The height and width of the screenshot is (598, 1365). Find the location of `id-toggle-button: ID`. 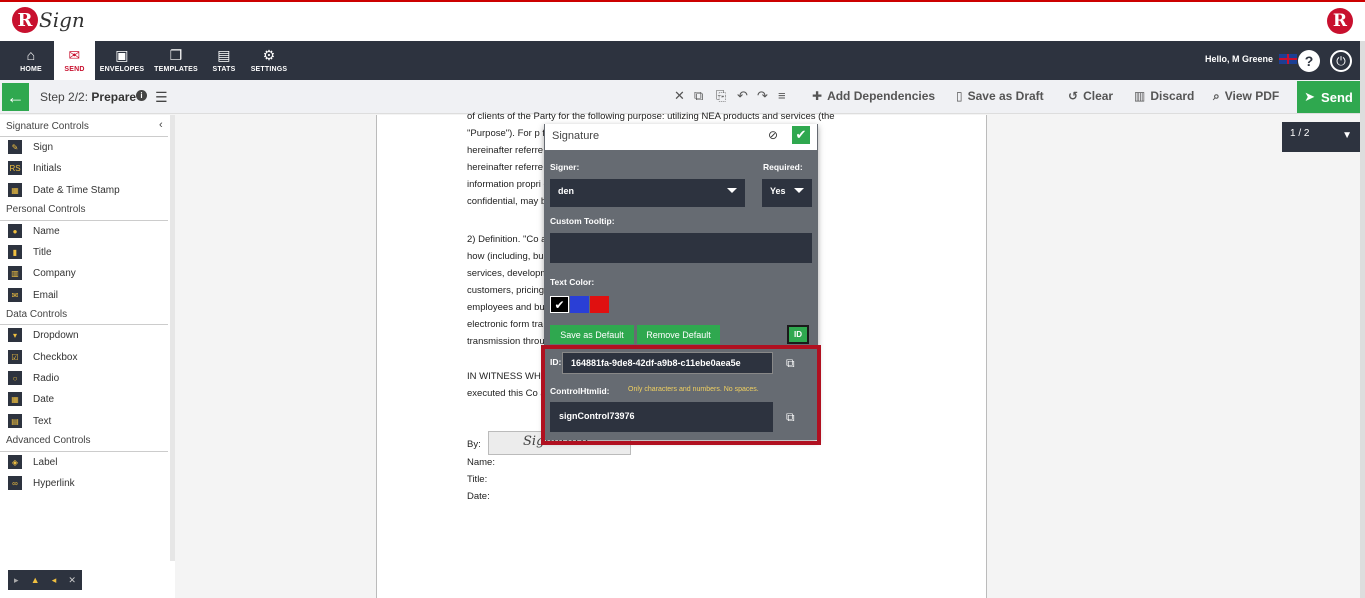

id-toggle-button: ID is located at coordinates (798, 334).